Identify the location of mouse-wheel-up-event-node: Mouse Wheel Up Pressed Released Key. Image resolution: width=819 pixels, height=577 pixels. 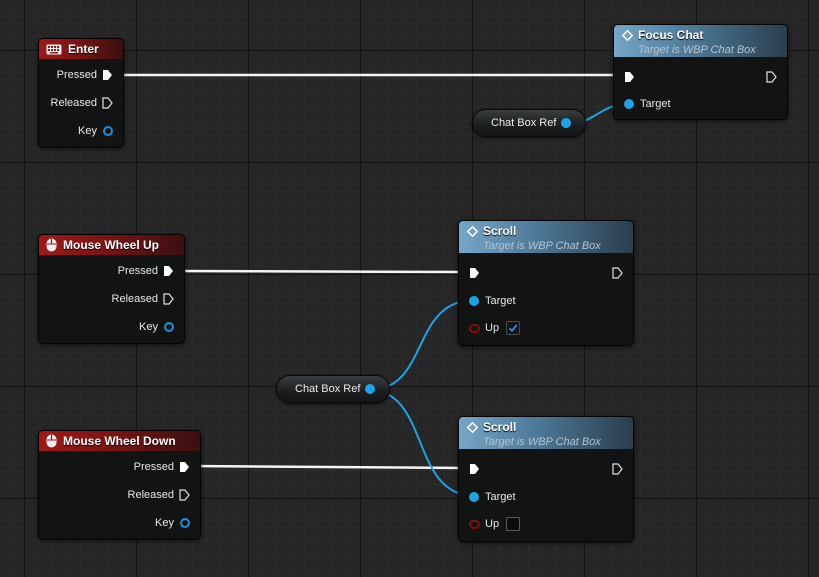
(111, 289).